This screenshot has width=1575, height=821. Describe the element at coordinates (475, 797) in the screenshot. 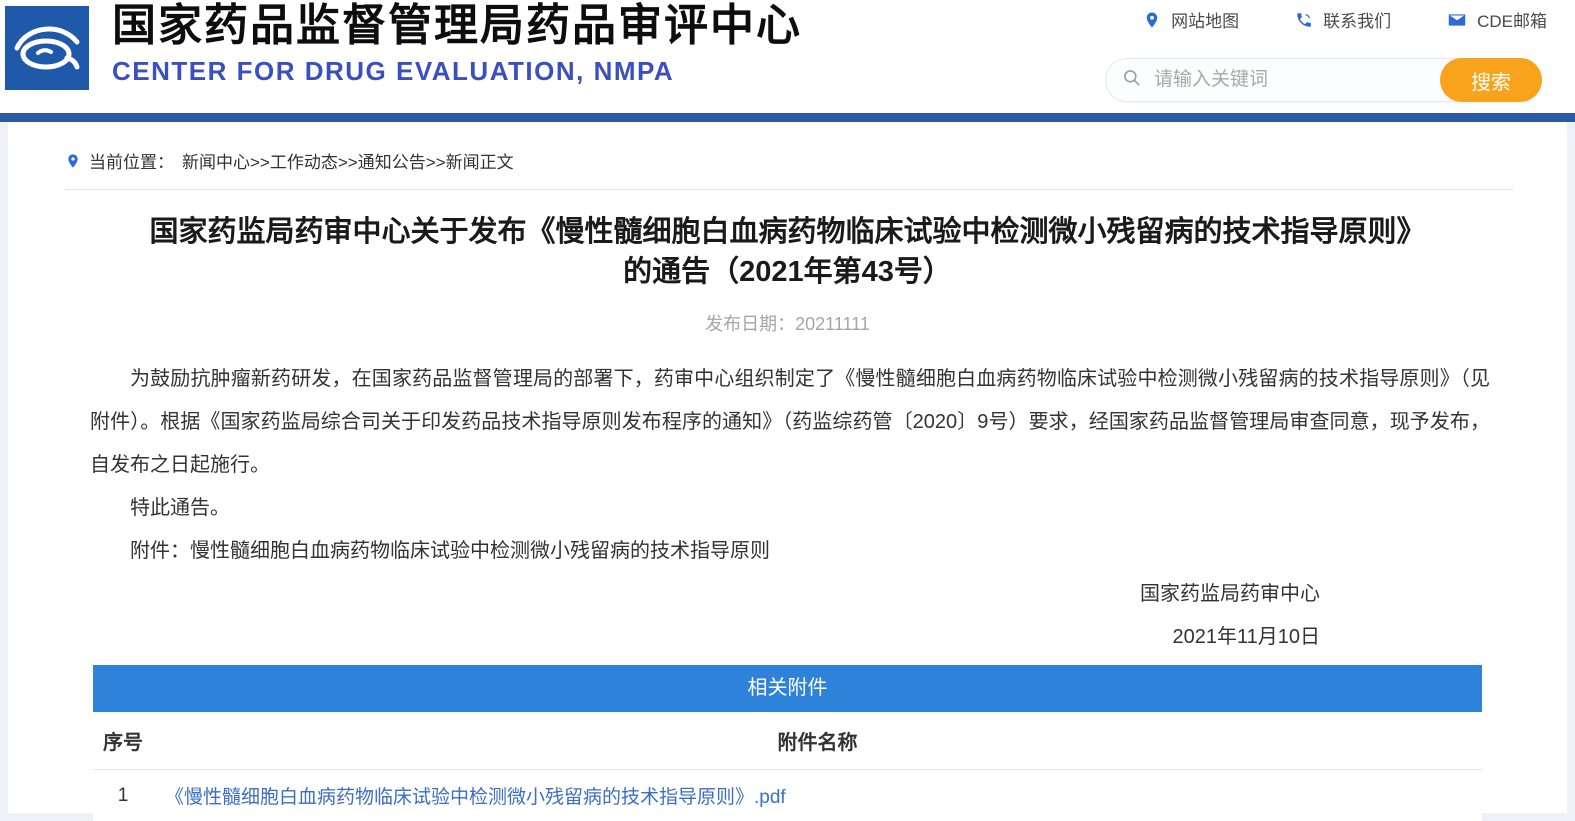

I see `attachment-link: 《慢性髓细胞白血病药物临床试验中检测微小残留病的技术指导原则》.pdf` at that location.